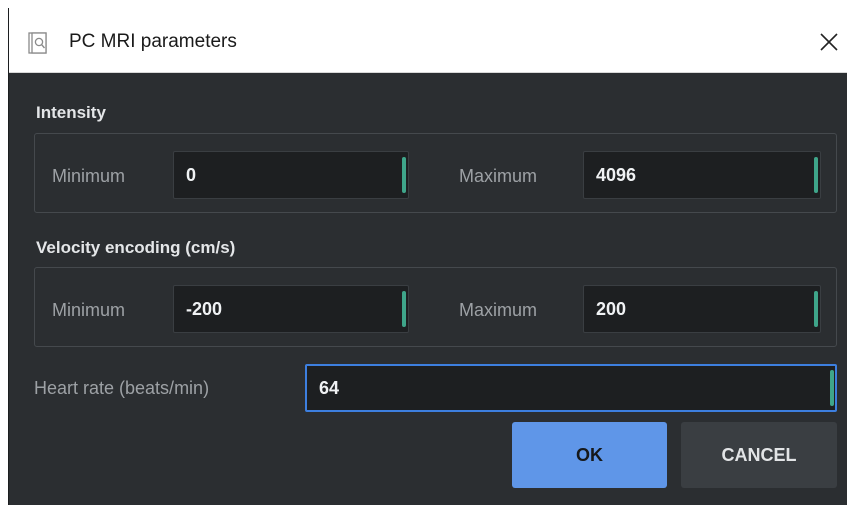  Describe the element at coordinates (89, 310) in the screenshot. I see `velocity-min-label: Minimum` at that location.